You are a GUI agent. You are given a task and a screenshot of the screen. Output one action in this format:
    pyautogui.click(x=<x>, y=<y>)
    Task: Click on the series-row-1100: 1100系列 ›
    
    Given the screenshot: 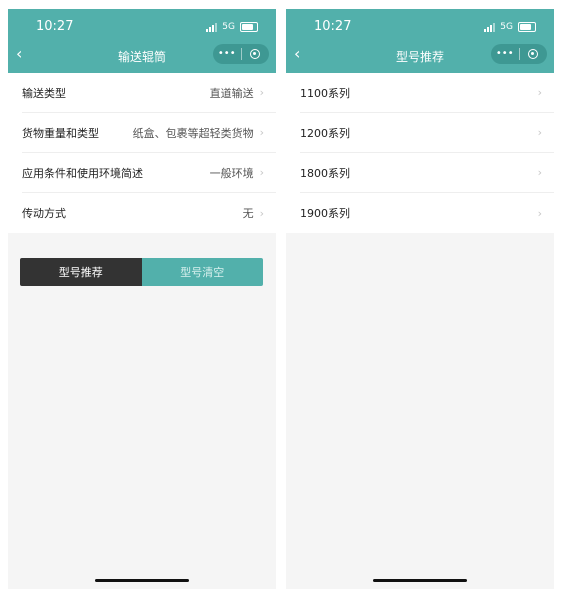 What is the action you would take?
    pyautogui.click(x=427, y=93)
    